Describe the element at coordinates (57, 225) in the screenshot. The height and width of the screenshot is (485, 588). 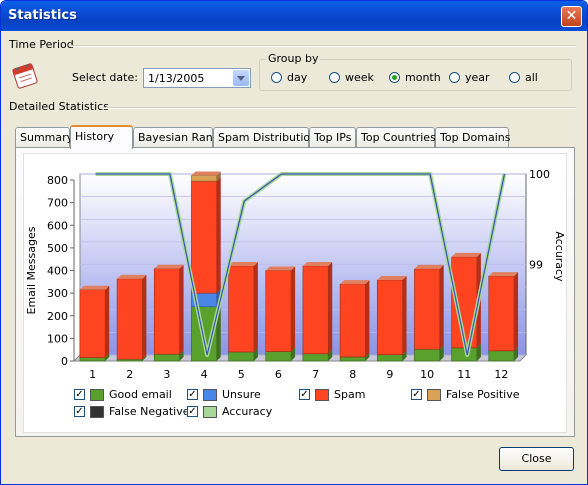
I see `y-tick-label: 600` at that location.